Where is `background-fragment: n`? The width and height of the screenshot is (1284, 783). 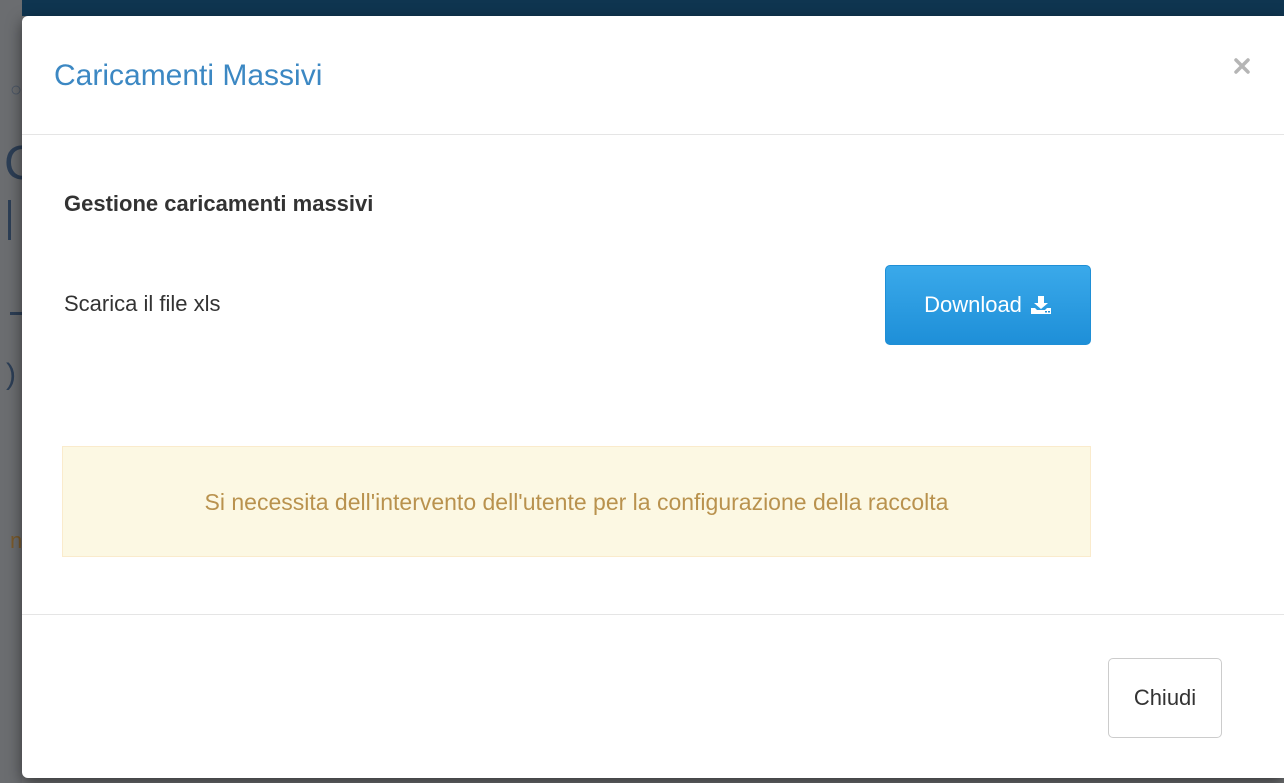 background-fragment: n is located at coordinates (16, 540).